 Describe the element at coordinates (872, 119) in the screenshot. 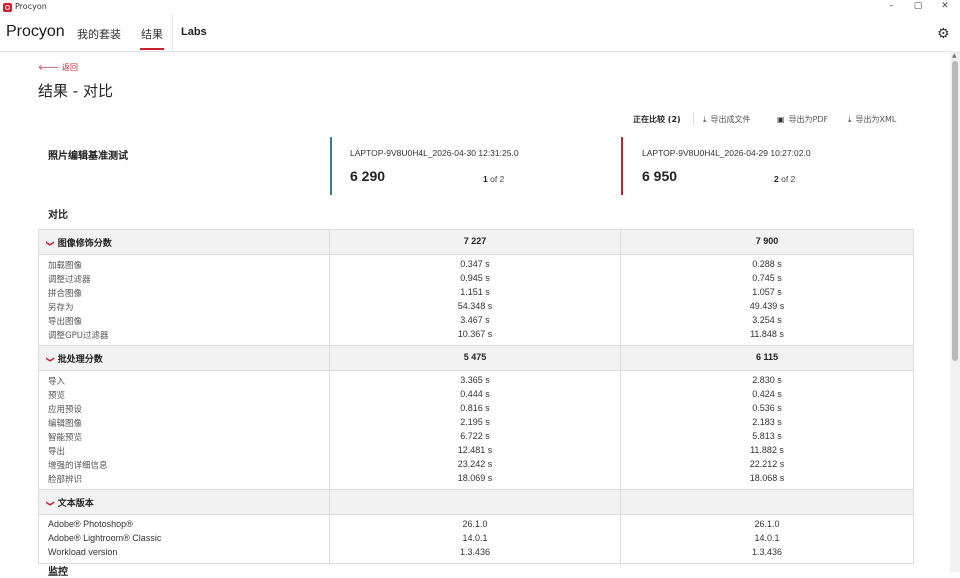

I see `export-xml-button: ⤓ 导出为XML` at that location.